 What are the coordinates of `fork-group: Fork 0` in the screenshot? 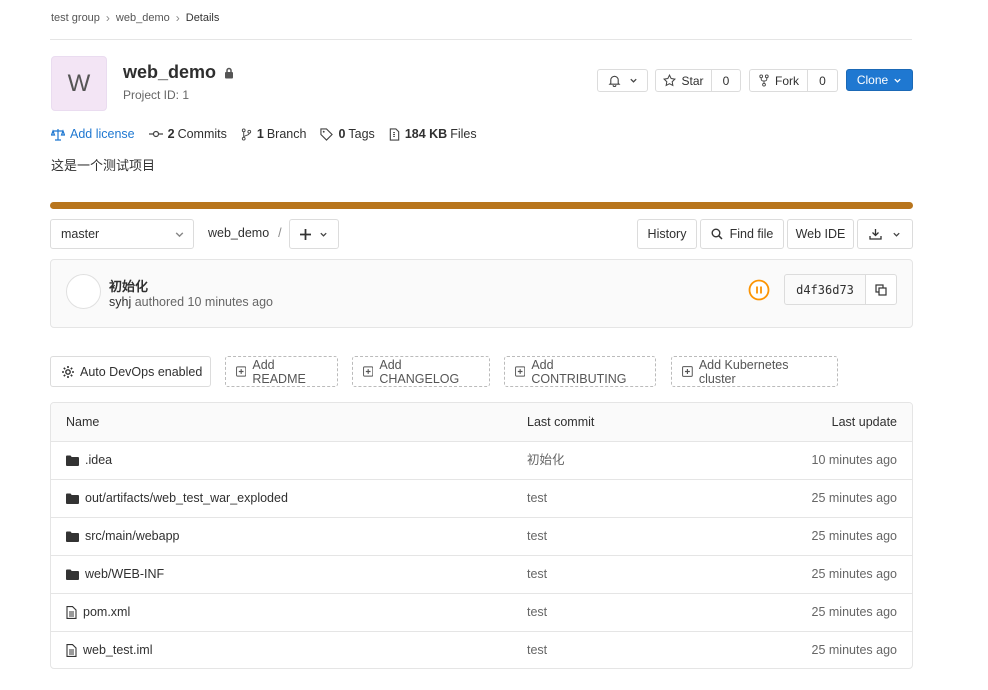 It's located at (793, 80).